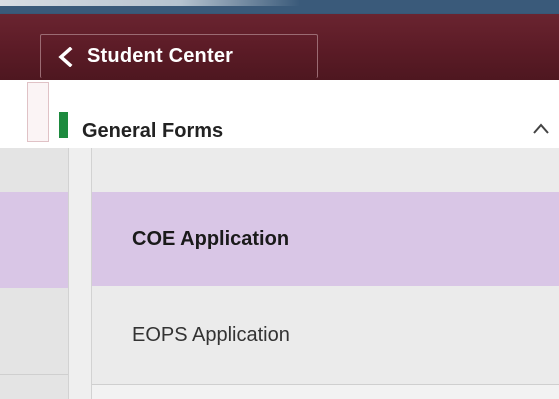 This screenshot has height=399, width=559. Describe the element at coordinates (153, 131) in the screenshot. I see `group-title: General Forms` at that location.